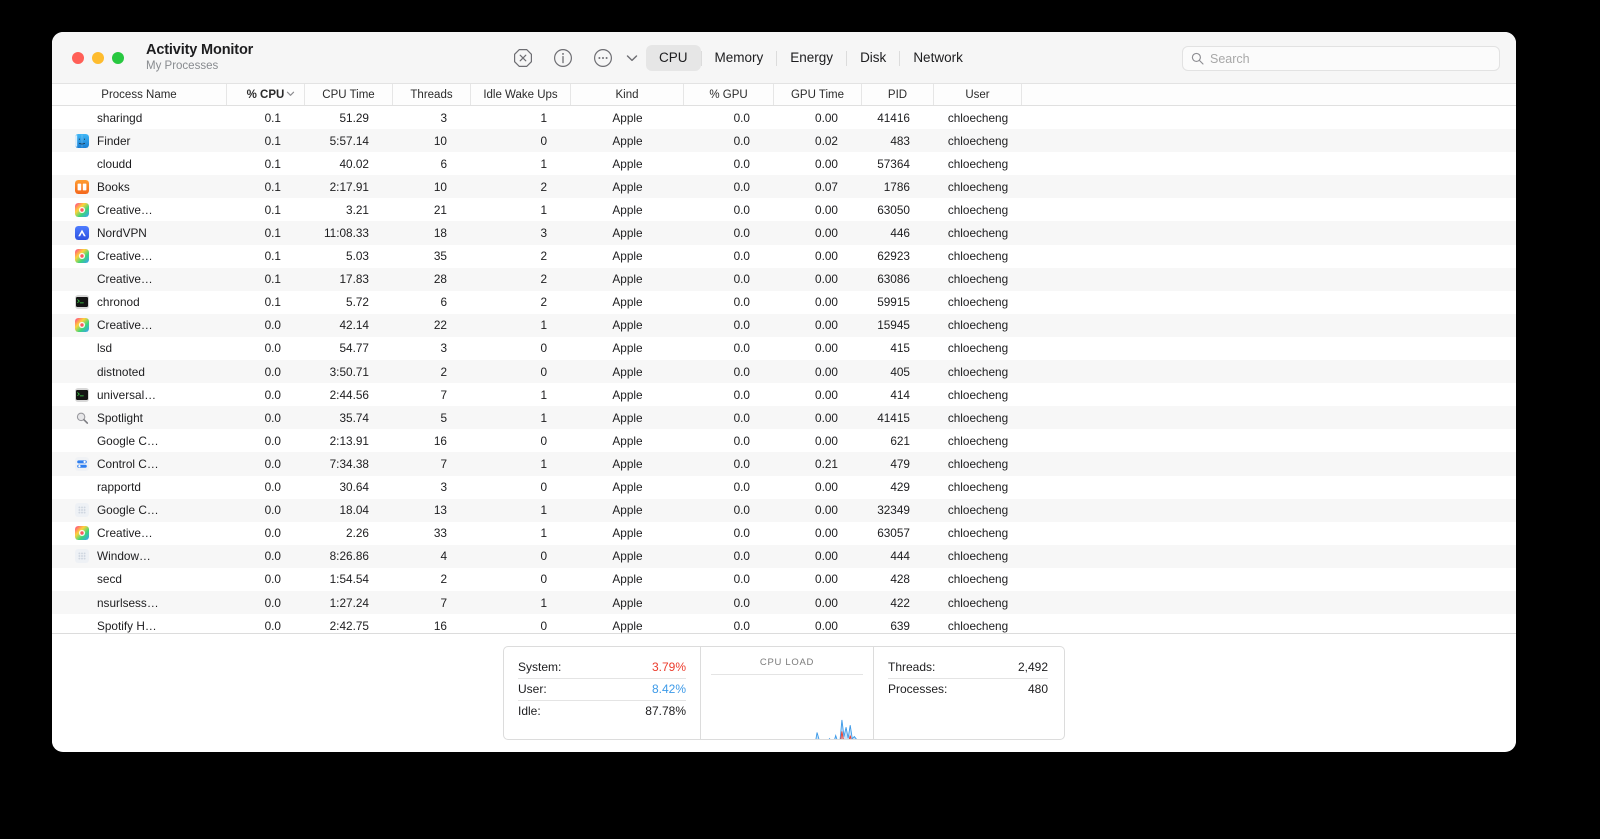 The height and width of the screenshot is (839, 1600). What do you see at coordinates (673, 58) in the screenshot?
I see `tab-cpu: CPU` at bounding box center [673, 58].